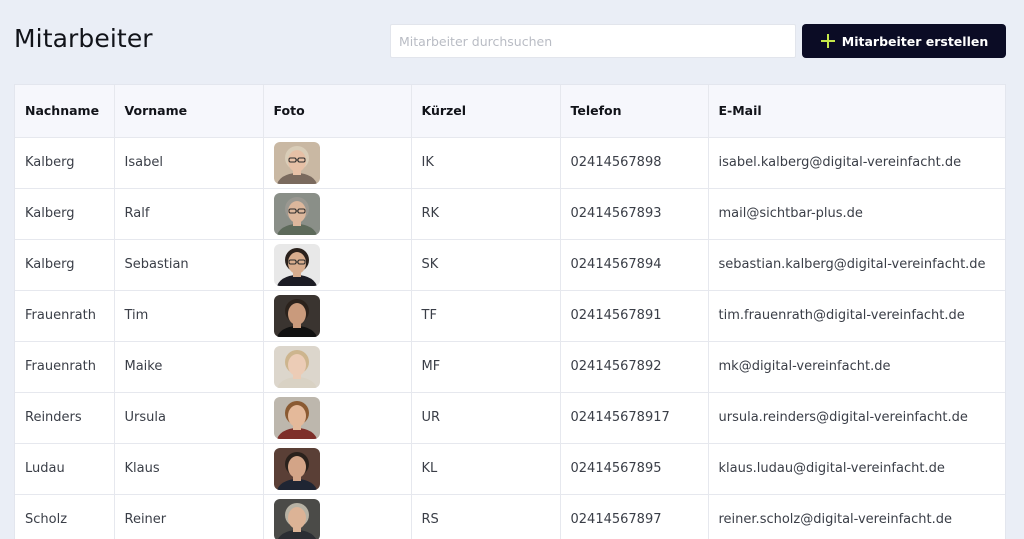 The image size is (1024, 539). Describe the element at coordinates (83, 38) in the screenshot. I see `page-title: Mitarbeiter` at that location.